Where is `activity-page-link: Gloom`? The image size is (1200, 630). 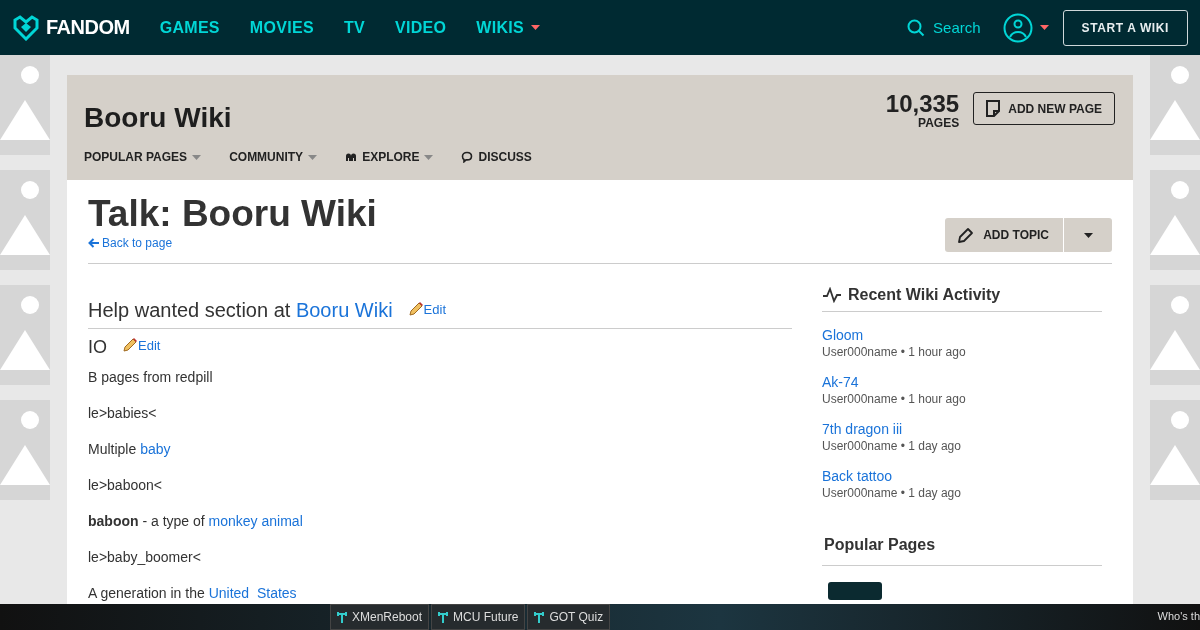 activity-page-link: Gloom is located at coordinates (962, 335).